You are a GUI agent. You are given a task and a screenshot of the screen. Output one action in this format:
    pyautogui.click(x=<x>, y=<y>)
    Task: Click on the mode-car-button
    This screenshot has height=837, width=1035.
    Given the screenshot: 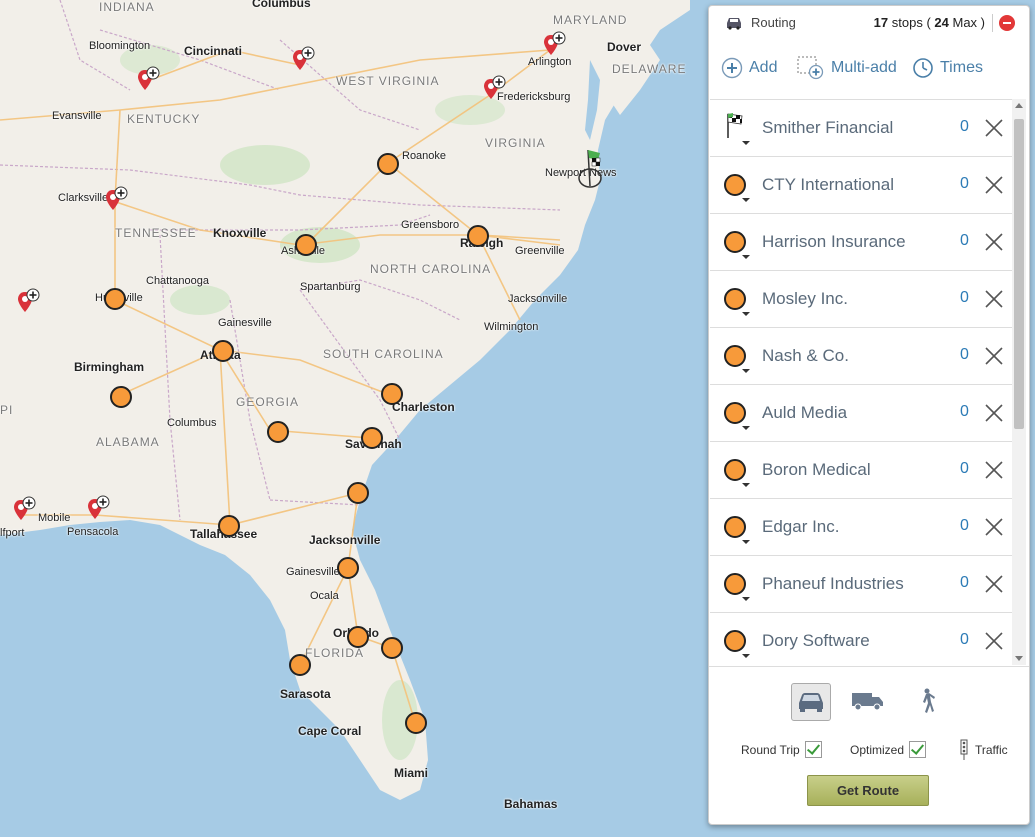 What is the action you would take?
    pyautogui.click(x=811, y=702)
    